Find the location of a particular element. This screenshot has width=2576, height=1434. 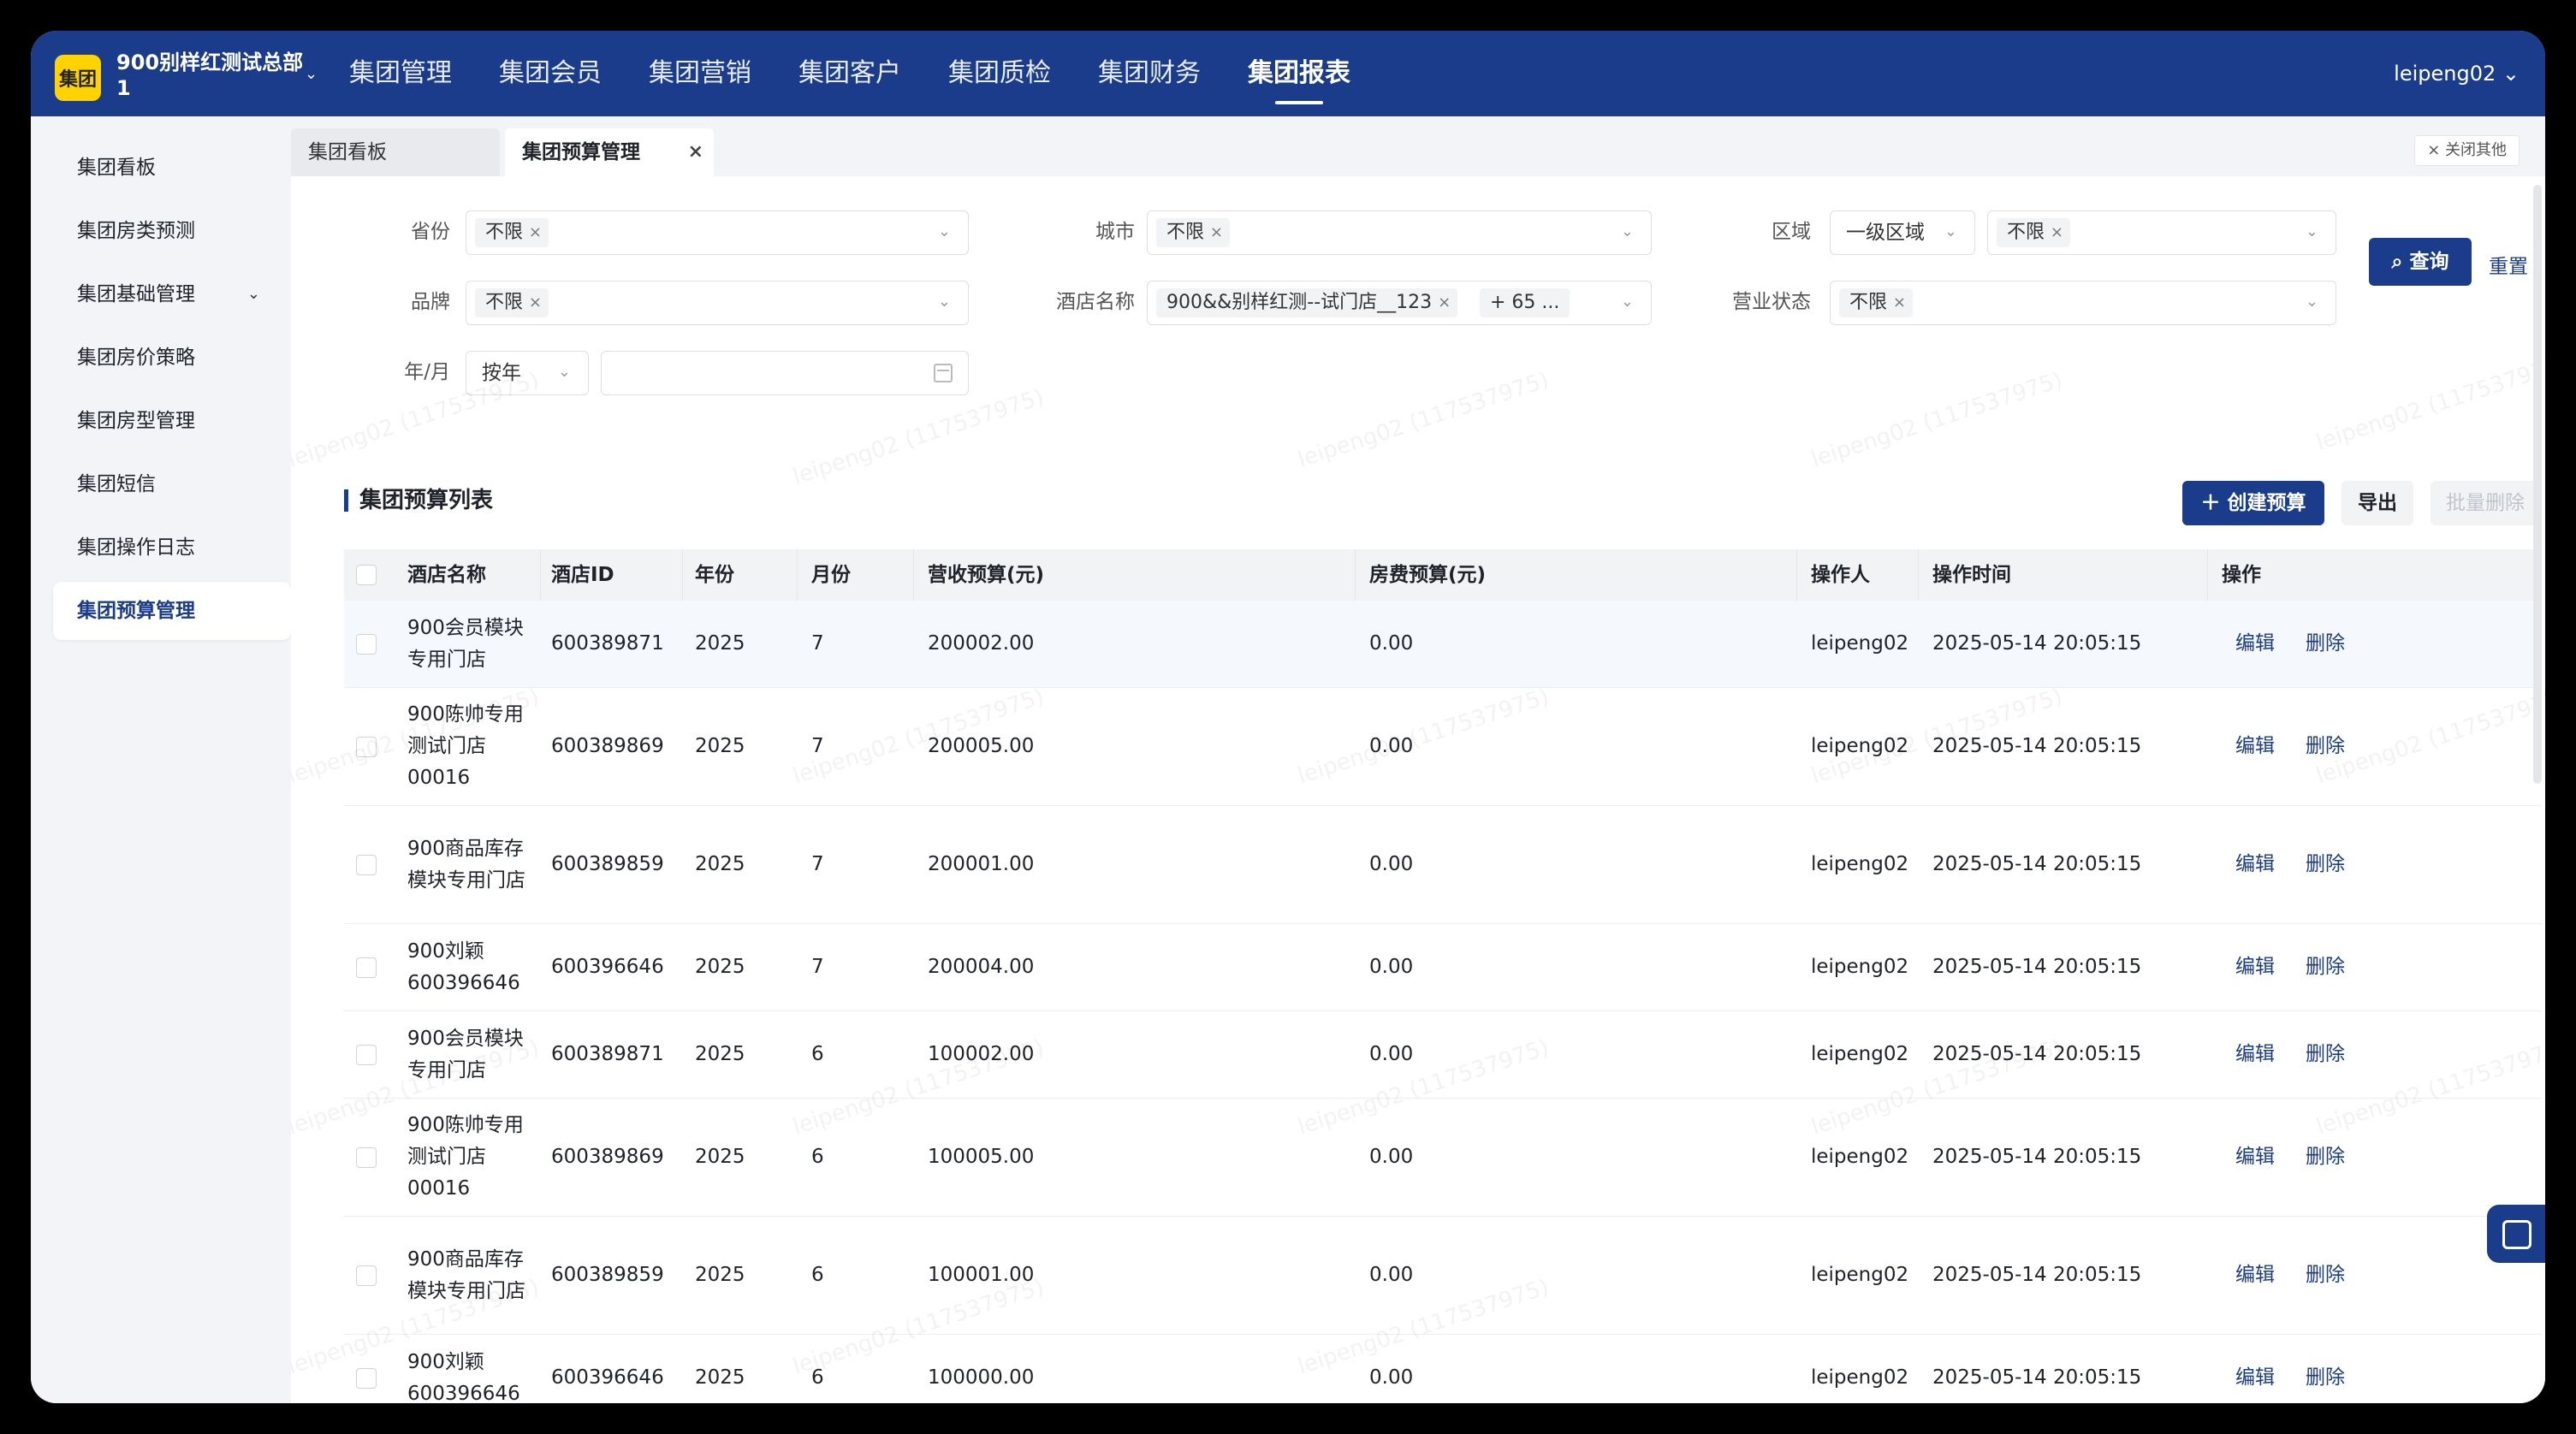

nav-group-members: 集团会员 is located at coordinates (550, 74).